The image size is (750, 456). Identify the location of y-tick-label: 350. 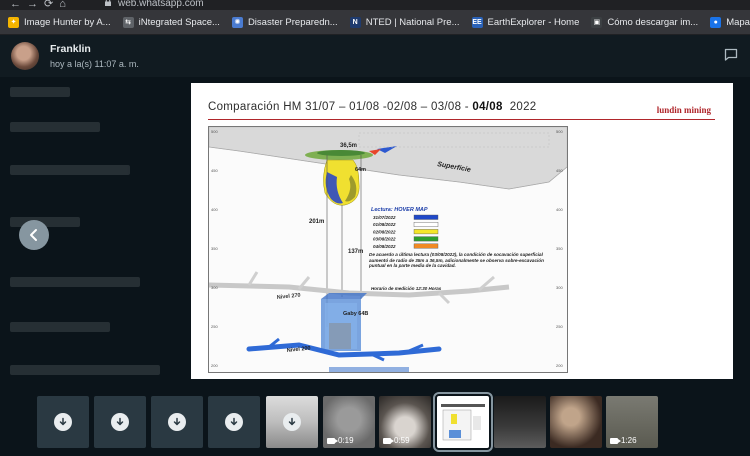
(214, 248).